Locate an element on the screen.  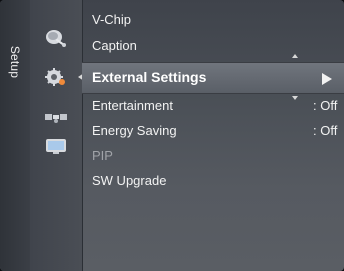
menu-item-caption: Caption is located at coordinates (114, 46).